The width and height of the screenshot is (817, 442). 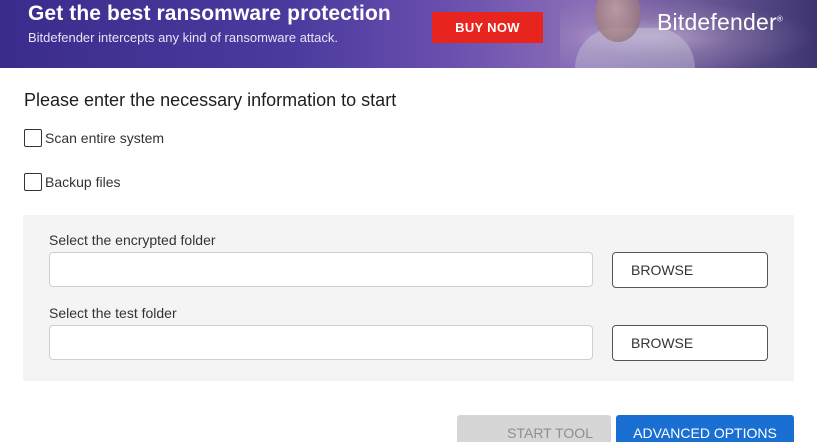 I want to click on test-folder-label: Select the test folder, so click(x=113, y=313).